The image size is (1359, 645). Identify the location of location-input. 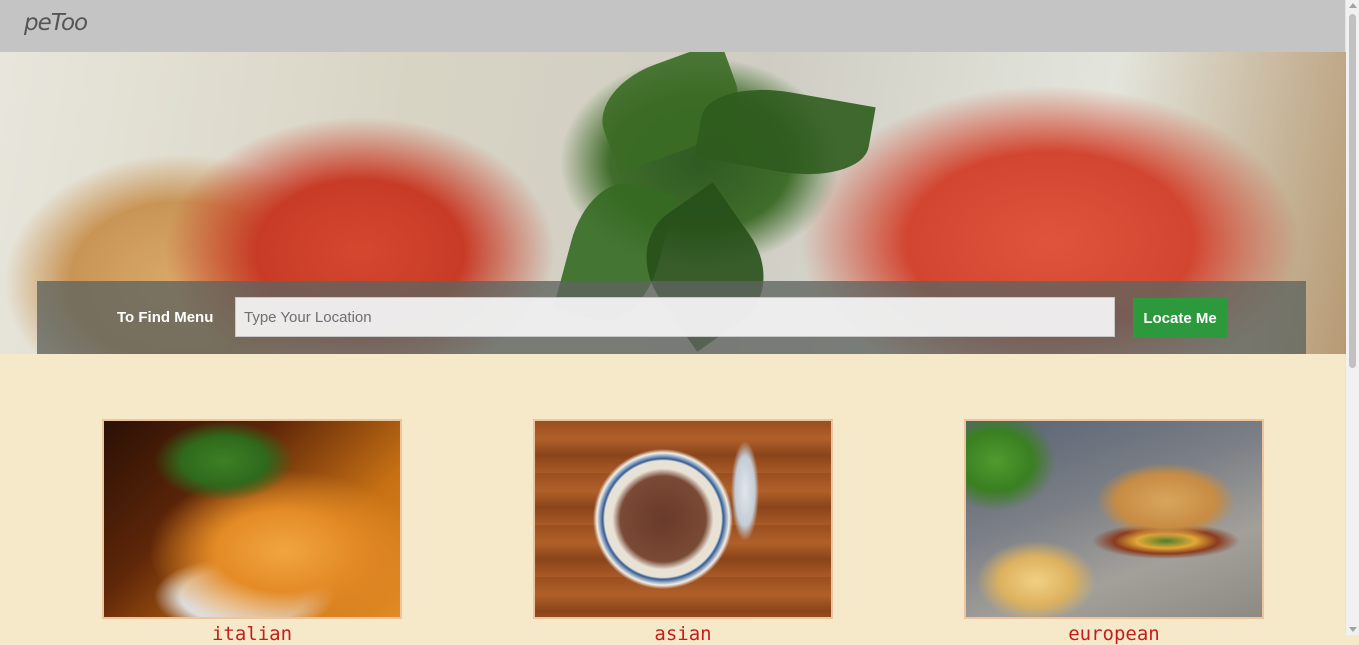
(675, 317).